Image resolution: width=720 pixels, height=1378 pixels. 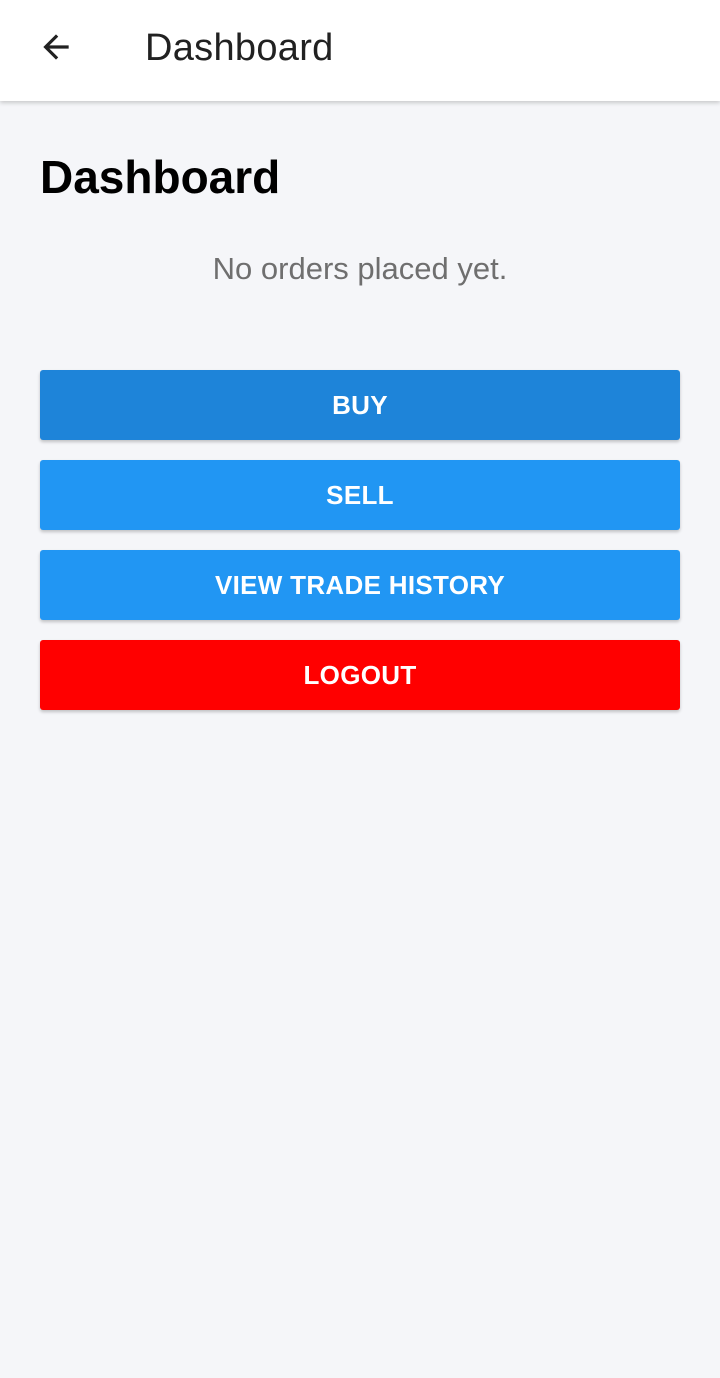 What do you see at coordinates (360, 50) in the screenshot?
I see `app-bar: Dashboard` at bounding box center [360, 50].